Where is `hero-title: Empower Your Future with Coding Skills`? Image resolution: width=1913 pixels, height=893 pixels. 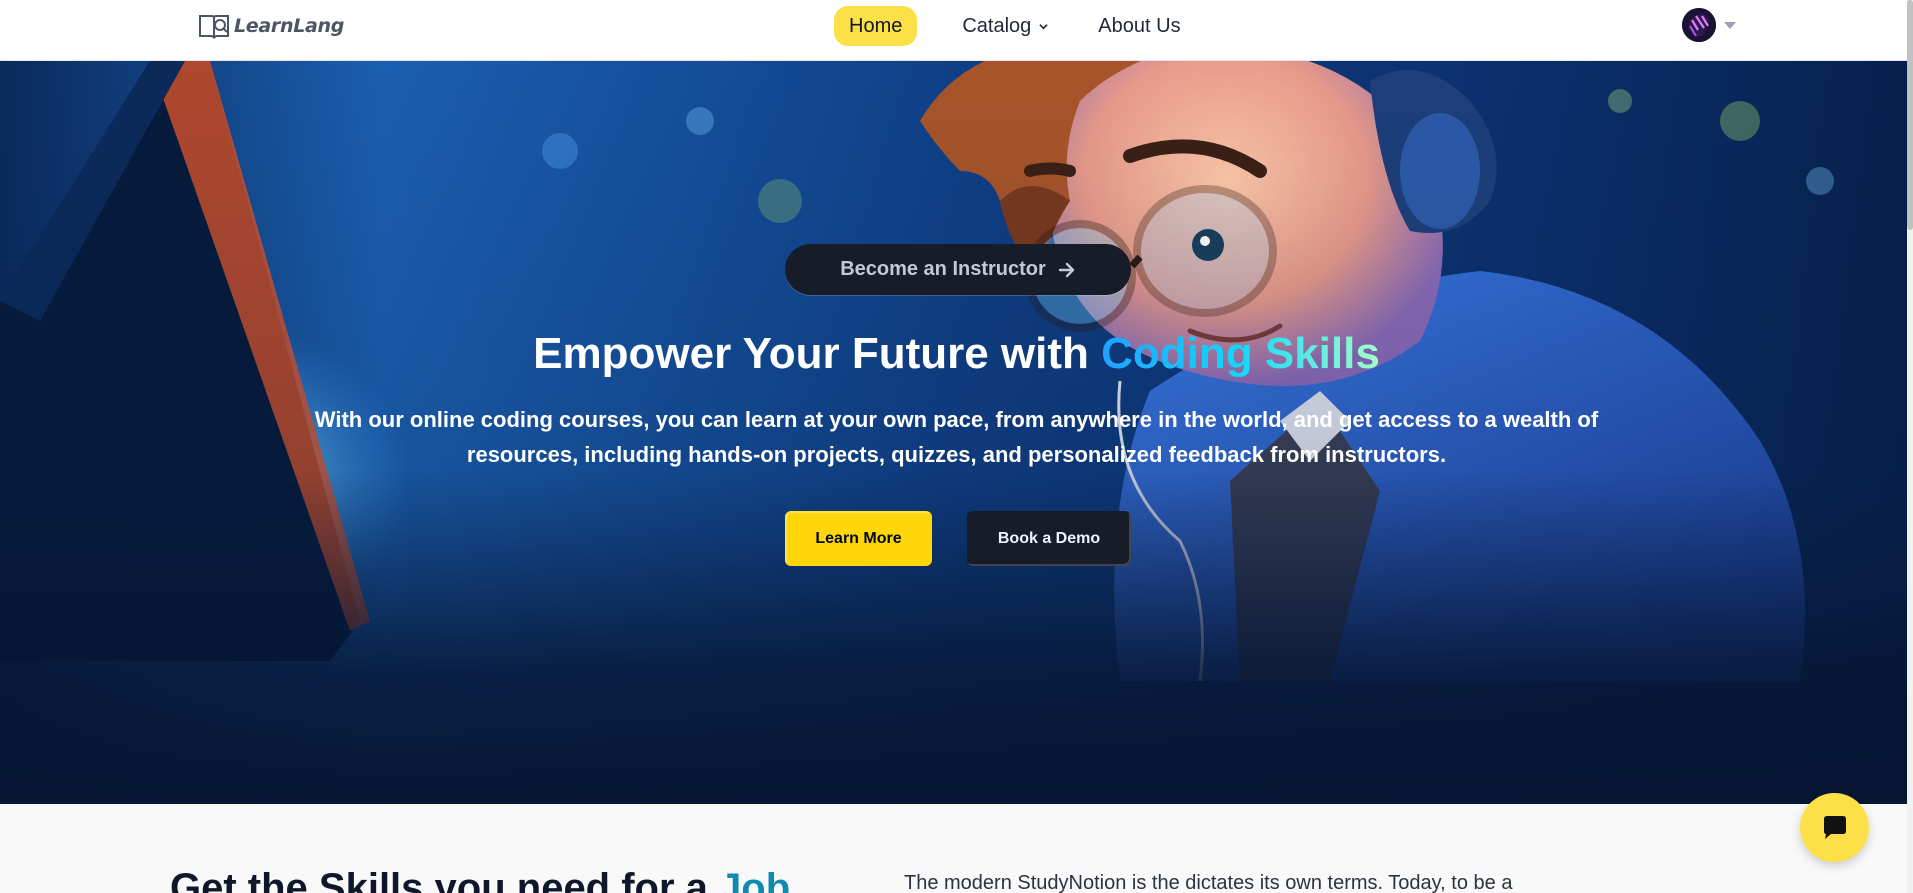 hero-title: Empower Your Future with Coding Skills is located at coordinates (956, 354).